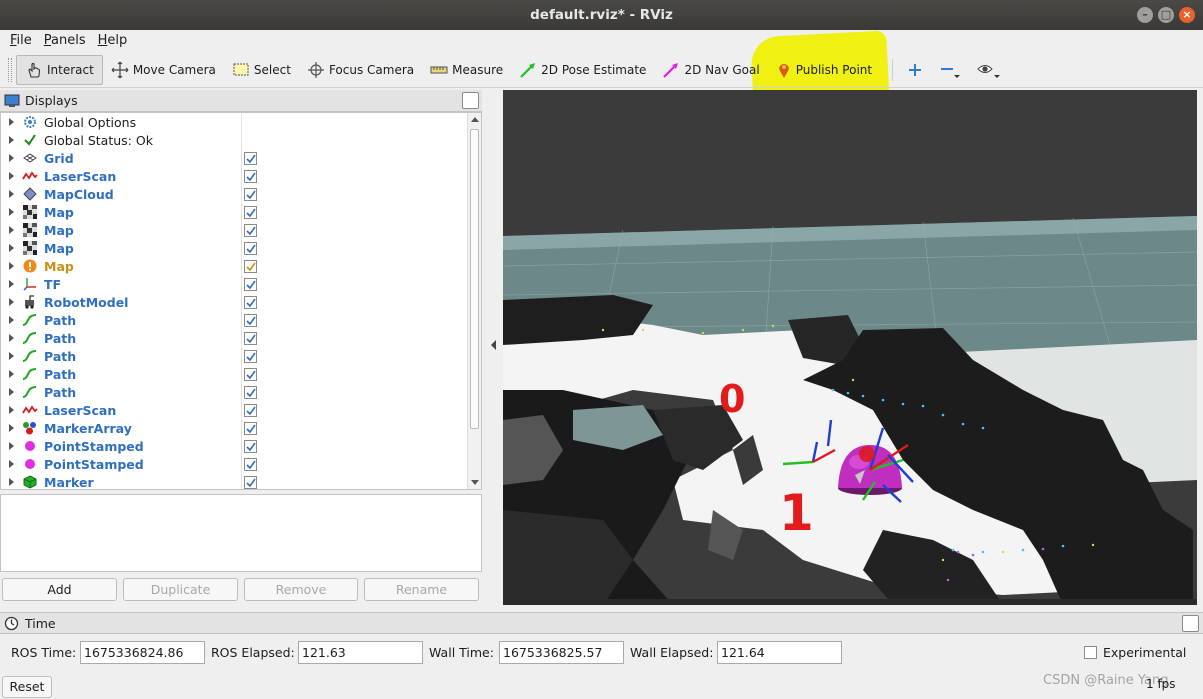 This screenshot has height=699, width=1203. Describe the element at coordinates (142, 652) in the screenshot. I see `ros-time-field: 1675336824.86` at that location.